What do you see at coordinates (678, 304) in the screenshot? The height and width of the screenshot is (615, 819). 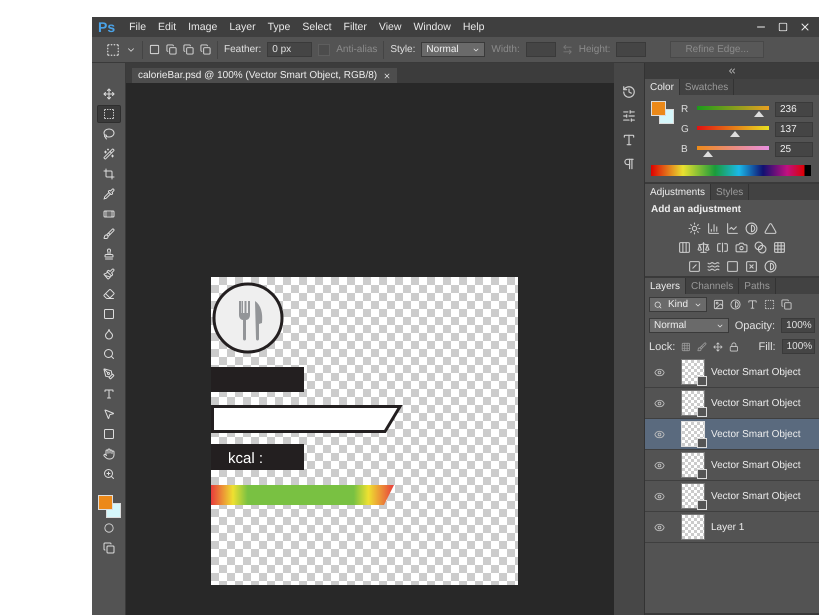 I see `filter-select: Kind` at bounding box center [678, 304].